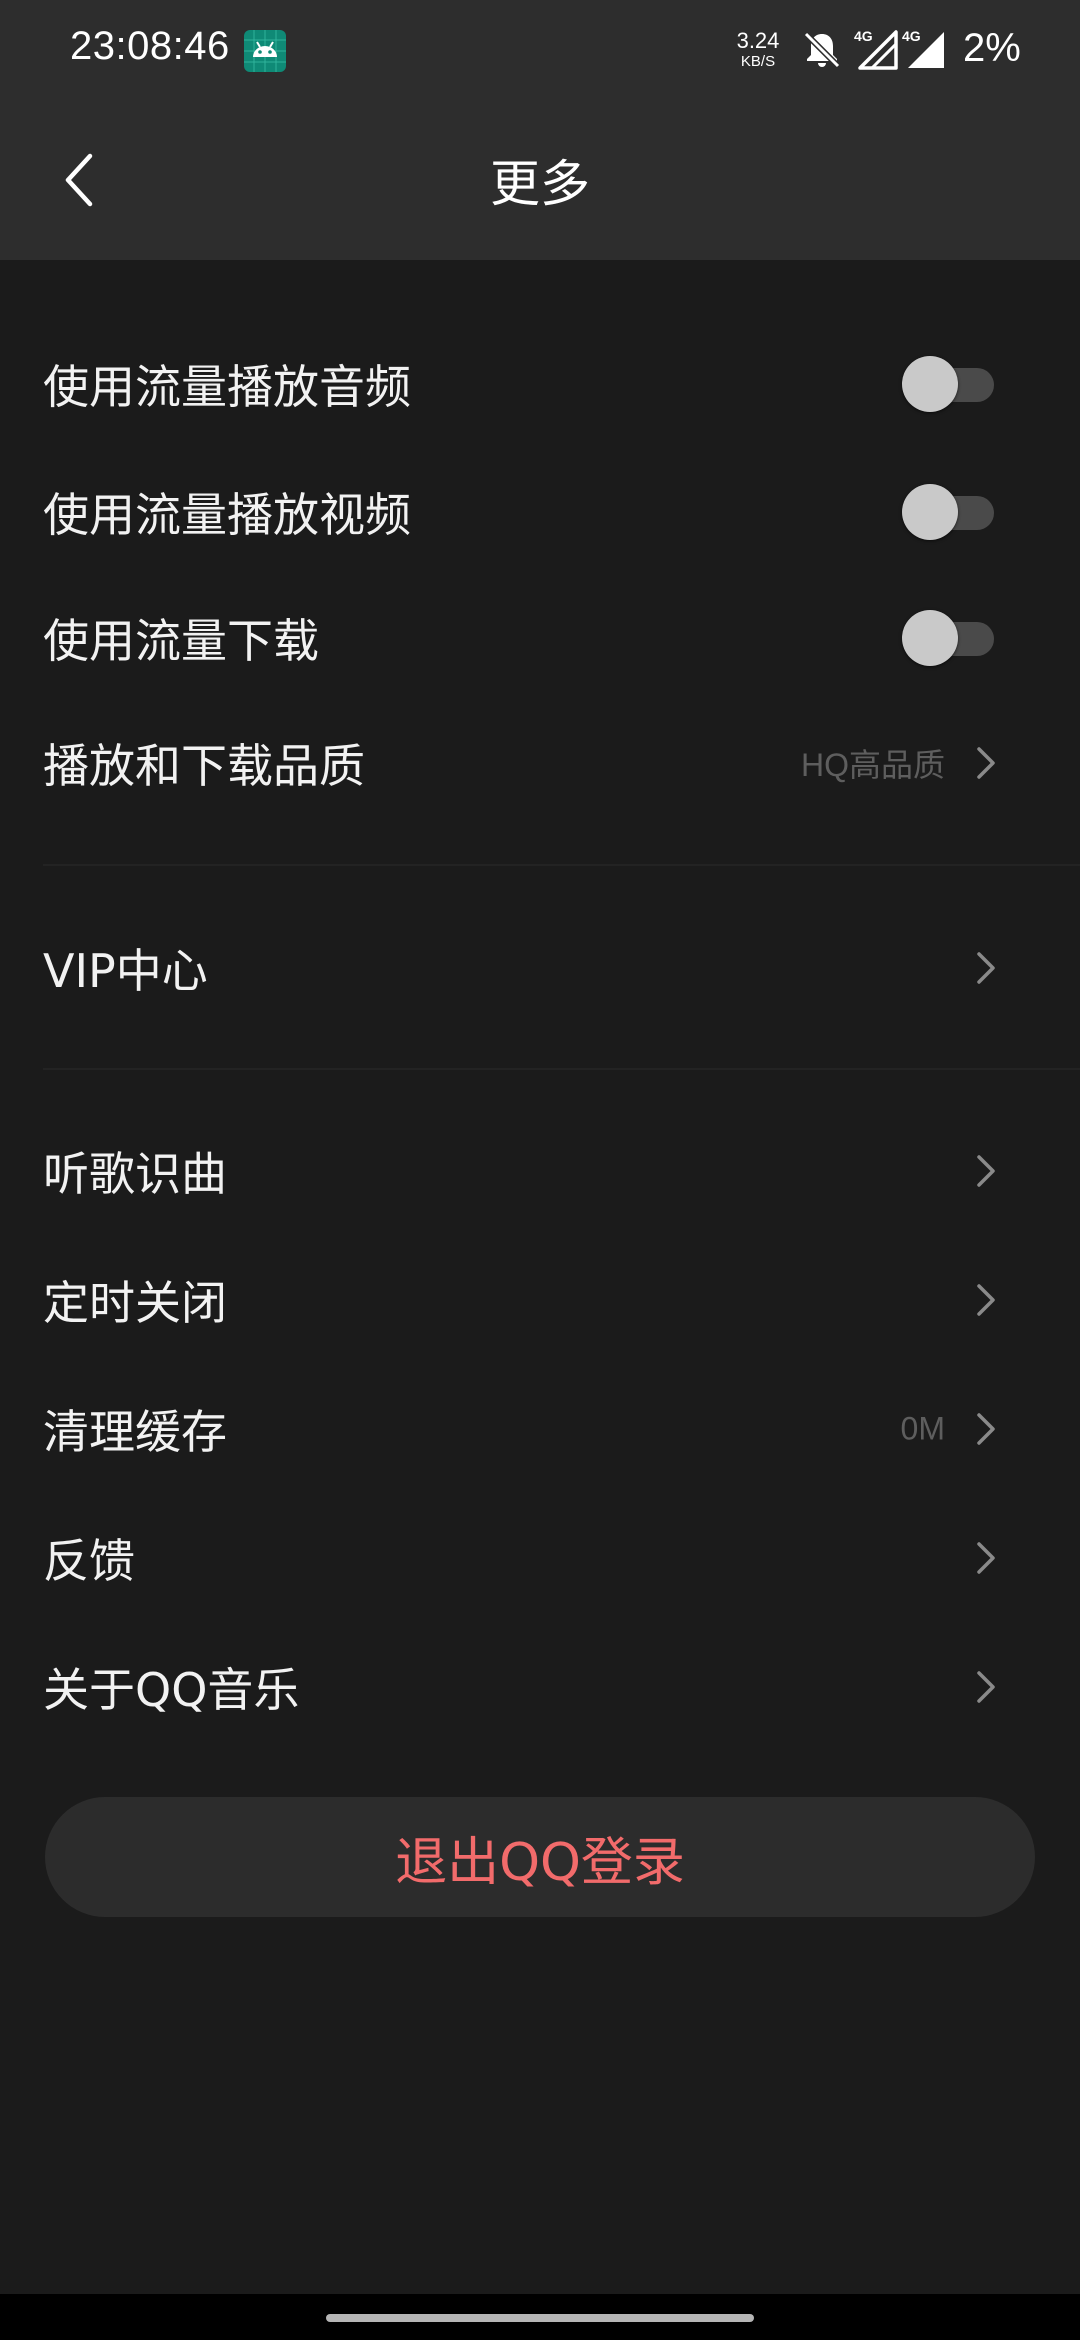 The height and width of the screenshot is (2340, 1080). I want to click on setting-row-download-cellular: 使用流量下载, so click(540, 638).